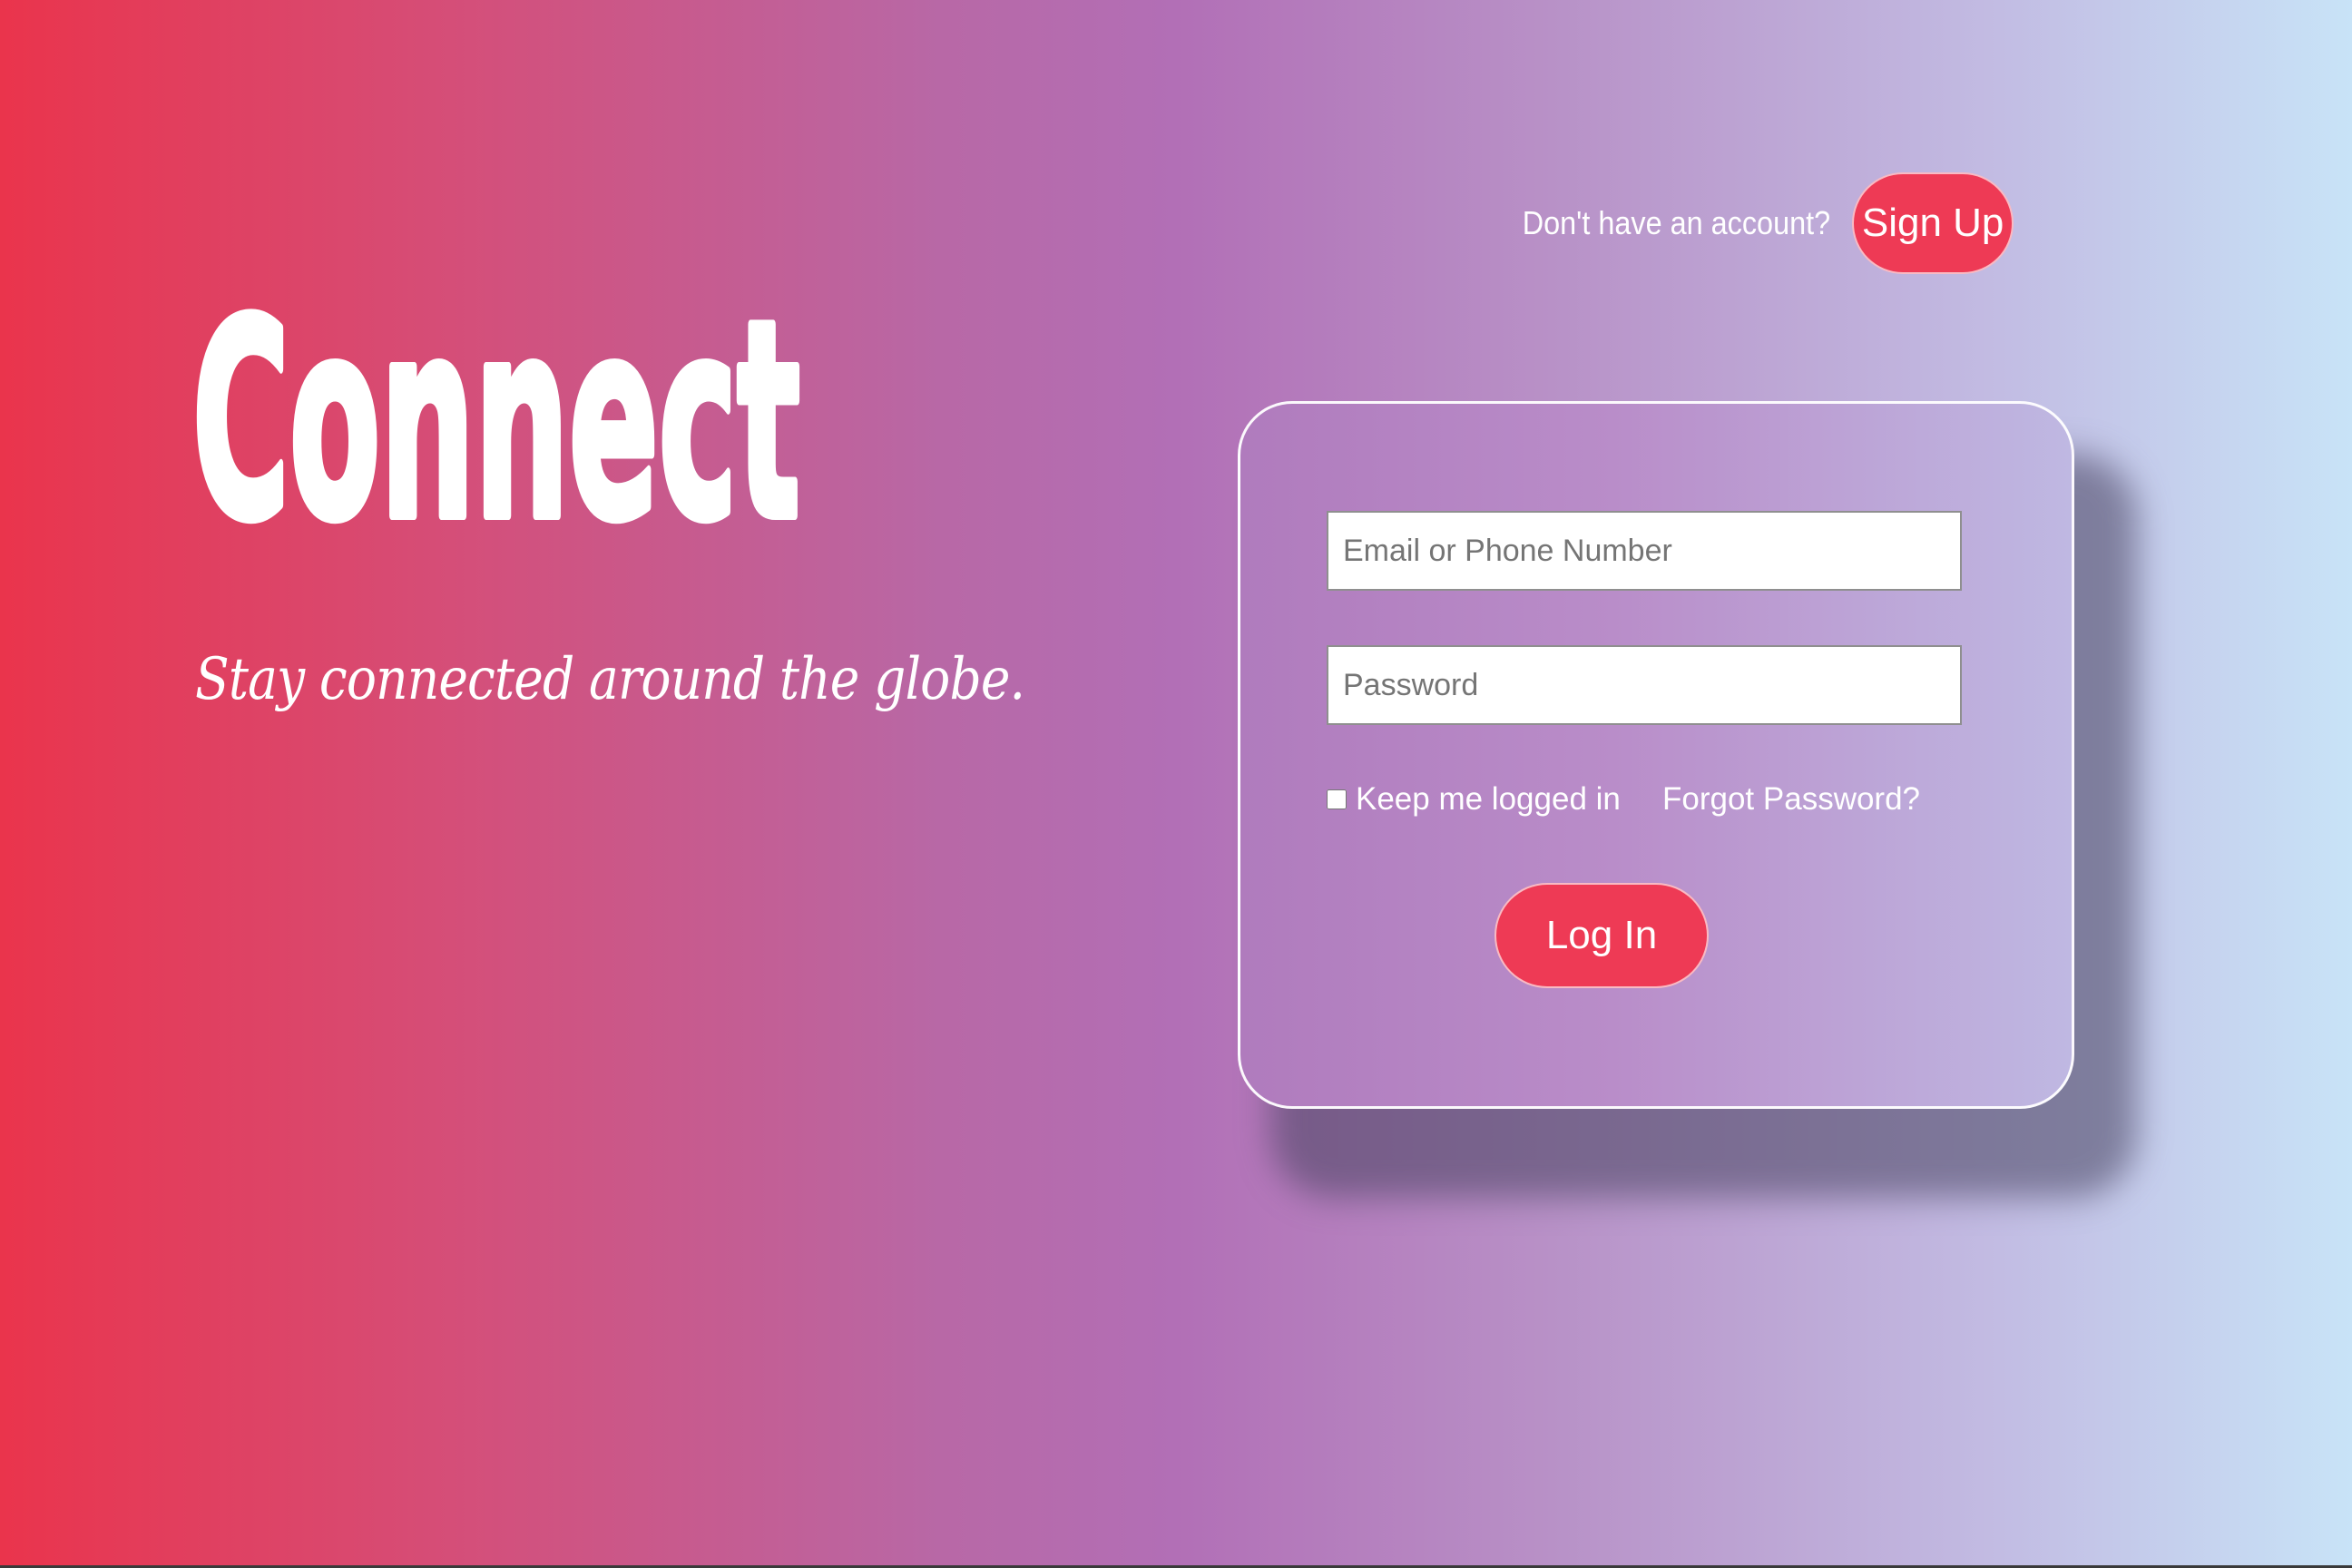 The image size is (2352, 1568). Describe the element at coordinates (1933, 223) in the screenshot. I see `sign-up-button: Sign Up` at that location.